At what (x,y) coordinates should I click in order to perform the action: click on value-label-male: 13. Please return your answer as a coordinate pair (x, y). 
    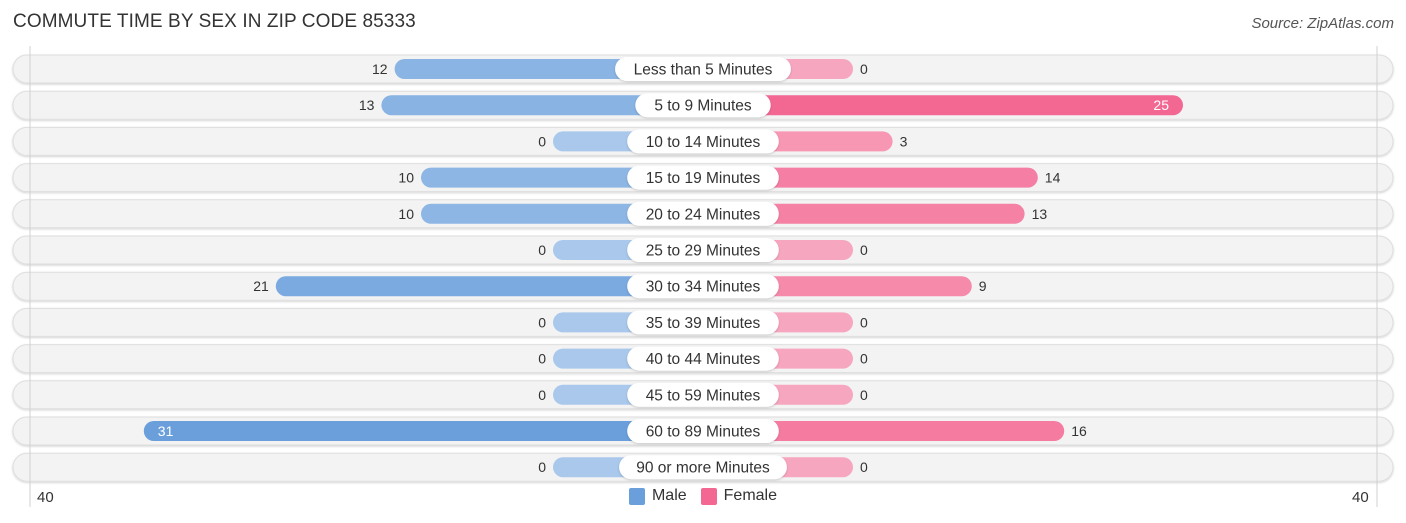
    Looking at the image, I should click on (367, 105).